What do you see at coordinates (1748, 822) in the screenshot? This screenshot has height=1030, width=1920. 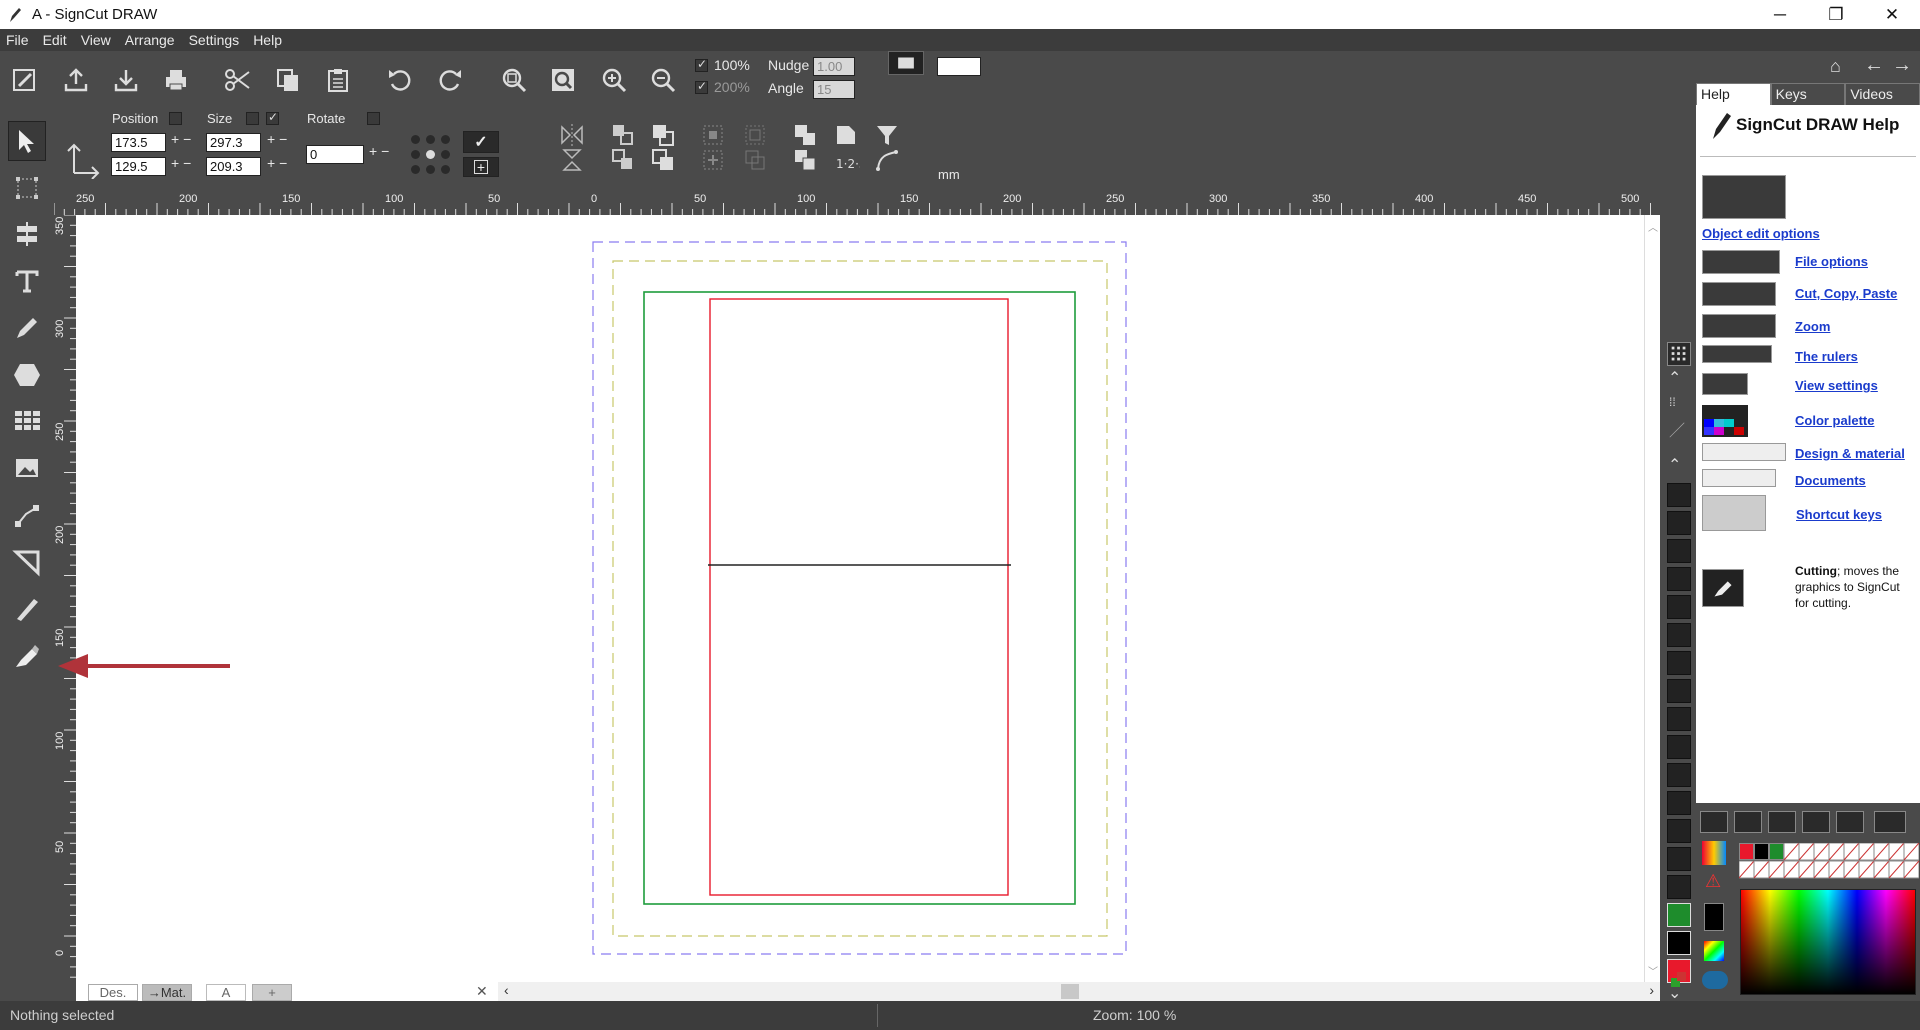 I see `layers-button` at bounding box center [1748, 822].